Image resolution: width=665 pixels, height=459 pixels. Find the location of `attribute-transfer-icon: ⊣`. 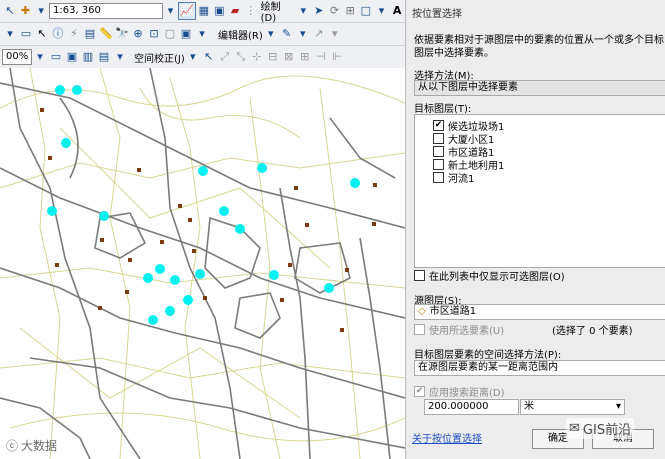

attribute-transfer-icon: ⊣ is located at coordinates (321, 57).